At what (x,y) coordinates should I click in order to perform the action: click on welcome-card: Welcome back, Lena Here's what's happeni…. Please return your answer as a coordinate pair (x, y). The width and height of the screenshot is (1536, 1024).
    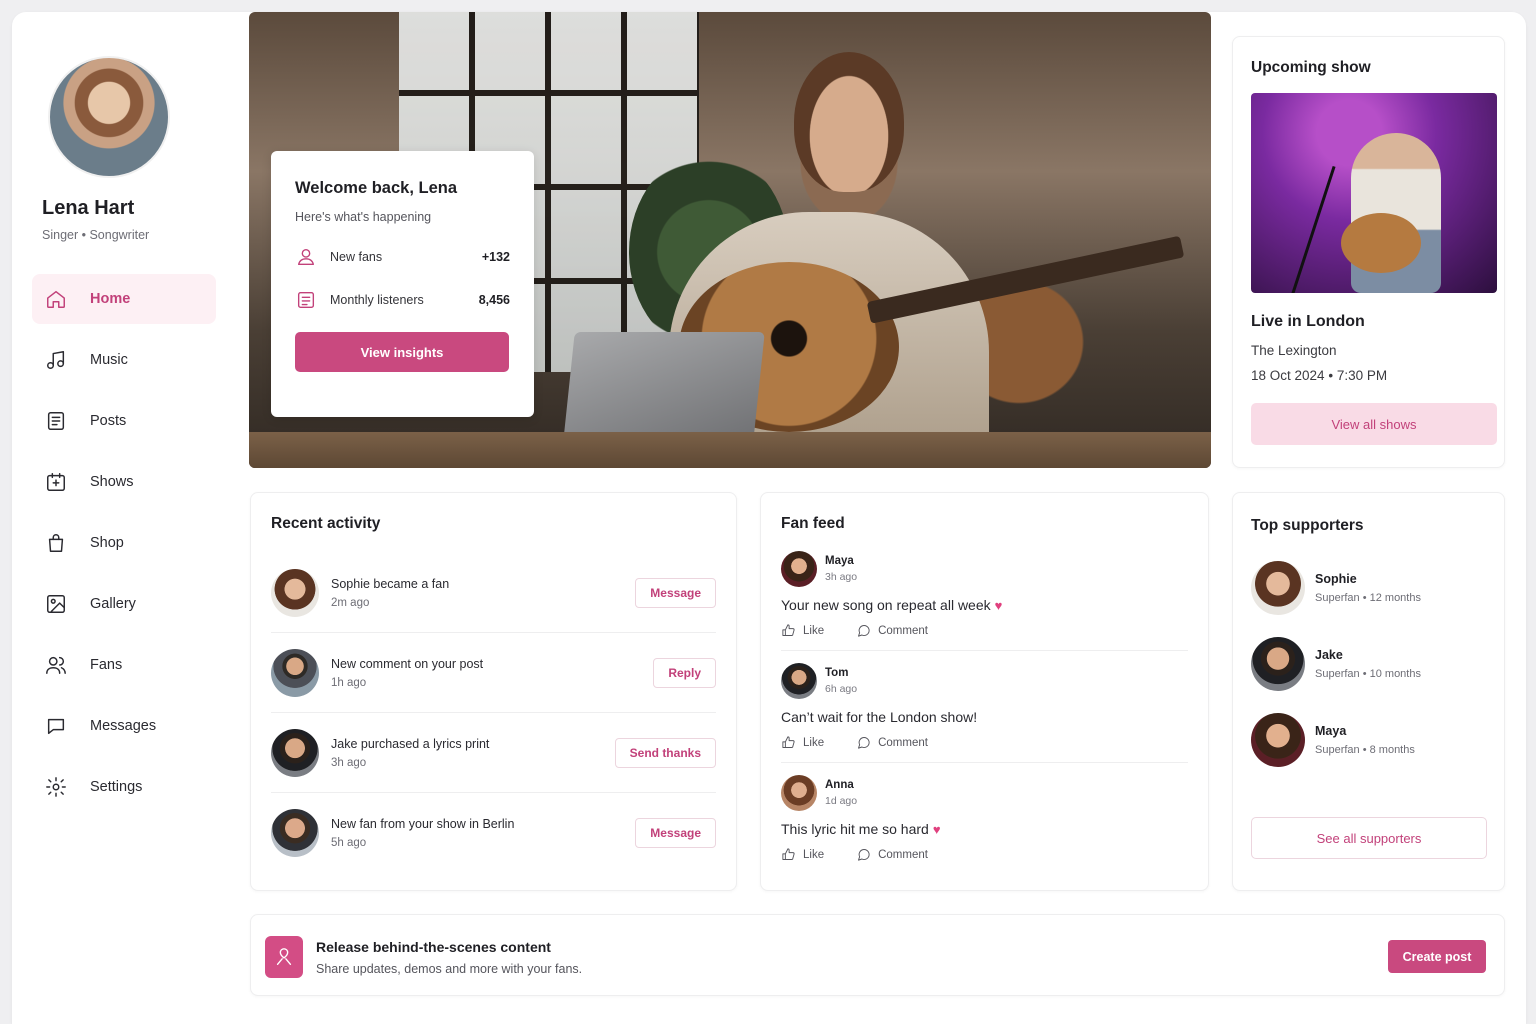
    Looking at the image, I should click on (402, 284).